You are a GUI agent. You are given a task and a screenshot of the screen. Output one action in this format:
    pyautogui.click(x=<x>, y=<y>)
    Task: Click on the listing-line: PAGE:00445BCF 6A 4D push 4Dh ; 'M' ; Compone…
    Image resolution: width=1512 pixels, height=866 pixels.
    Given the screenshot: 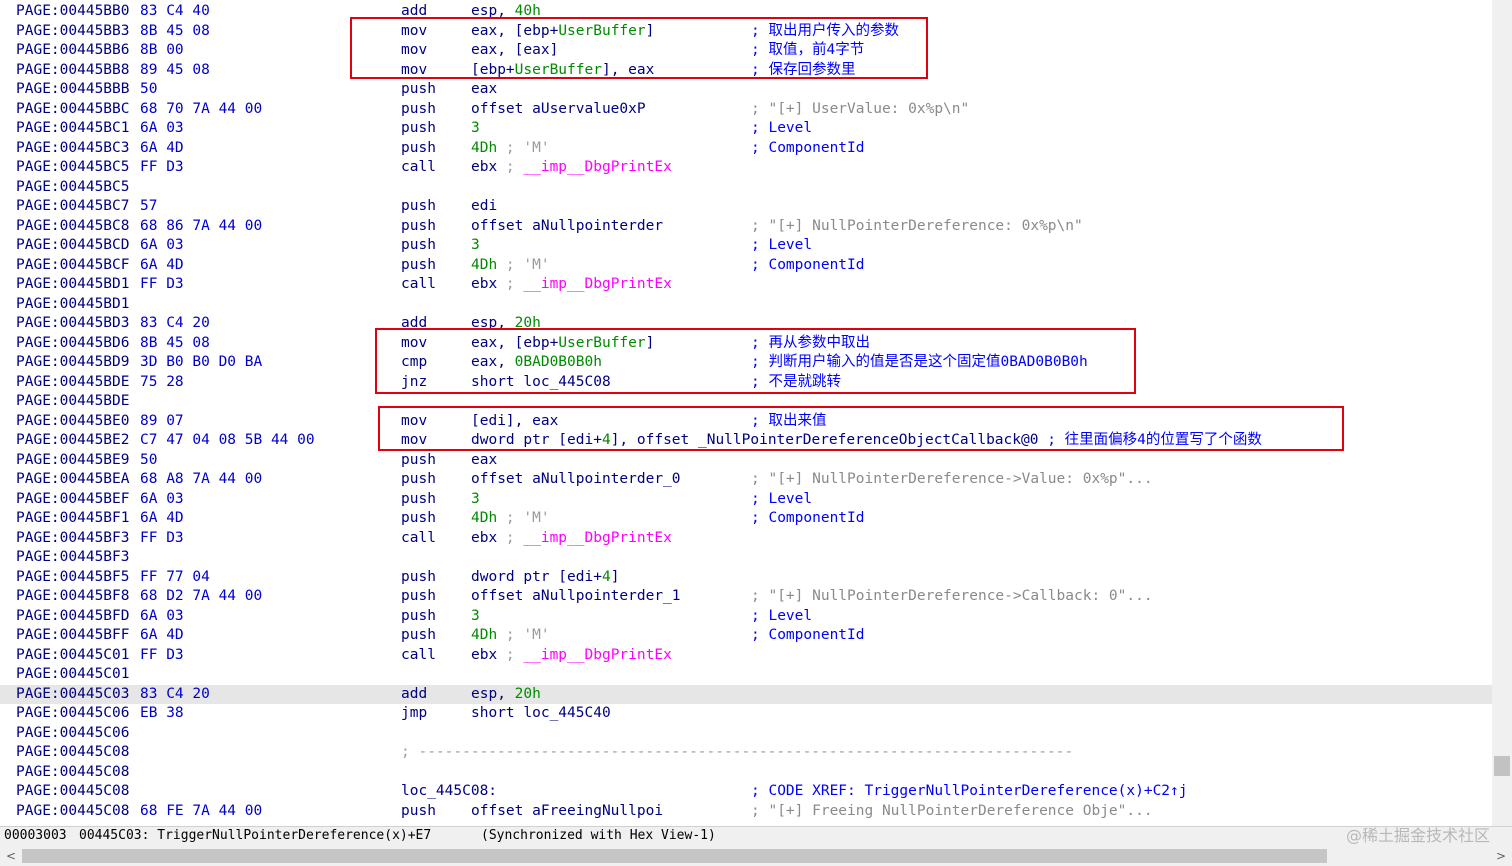 What is the action you would take?
    pyautogui.click(x=746, y=266)
    